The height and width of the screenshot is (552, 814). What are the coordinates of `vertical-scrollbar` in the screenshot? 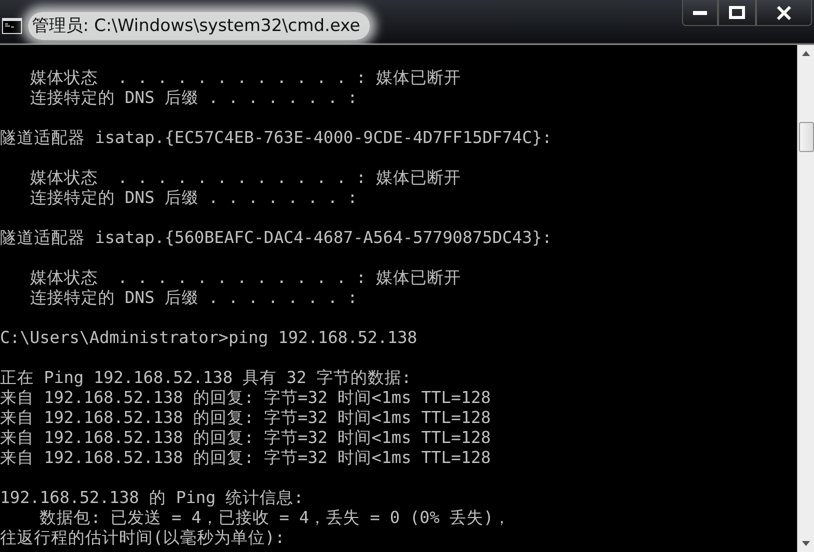 It's located at (805, 298).